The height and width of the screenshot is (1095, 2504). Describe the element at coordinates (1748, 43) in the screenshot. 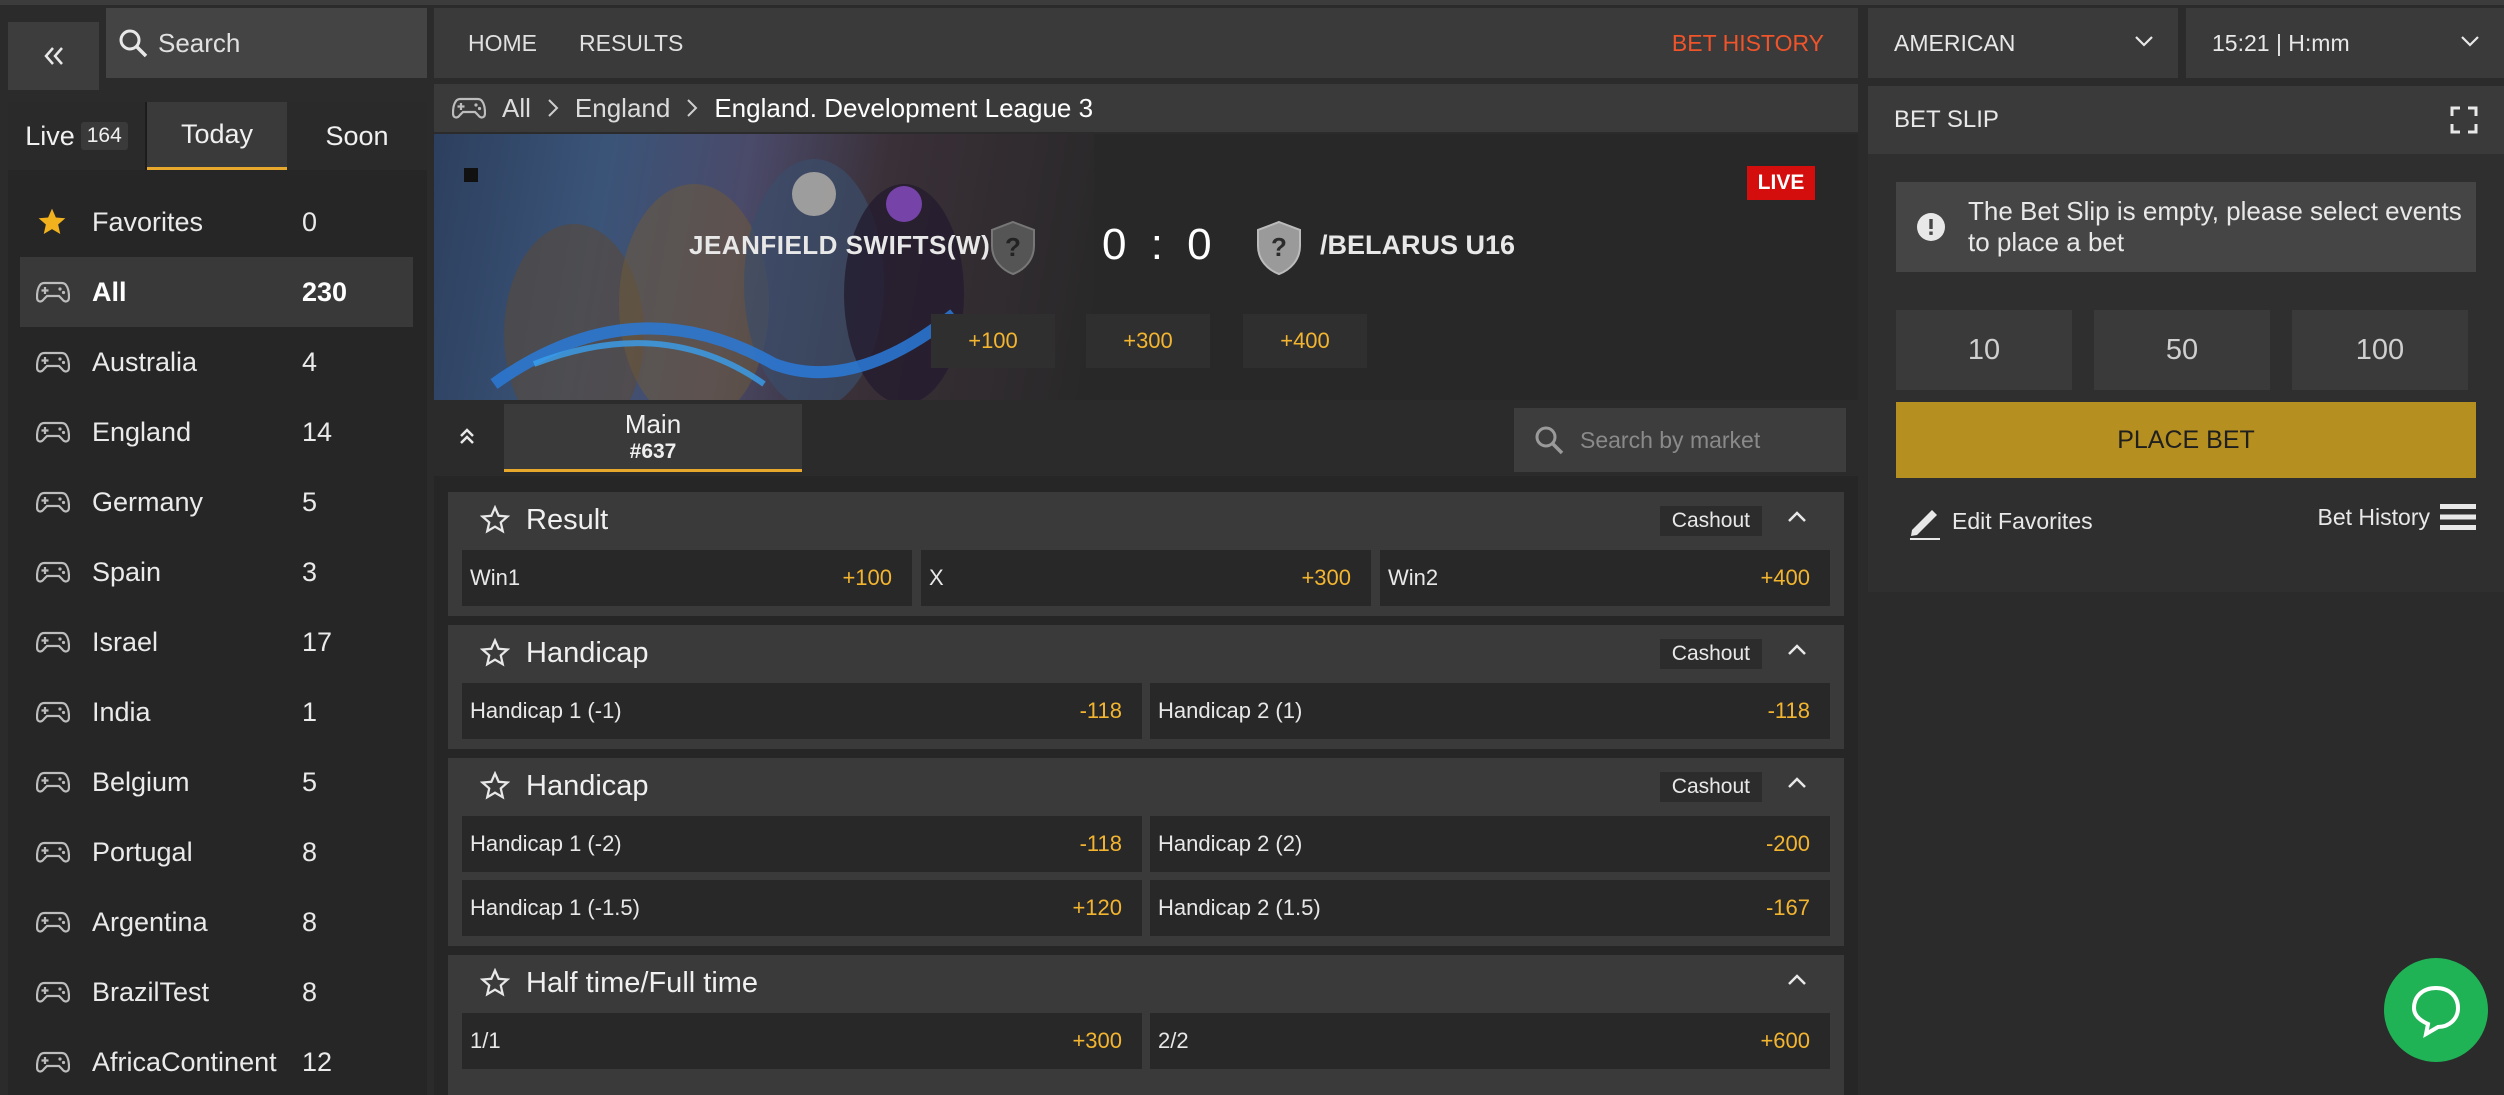

I see `nav-bet-history: BET HISTORY` at that location.